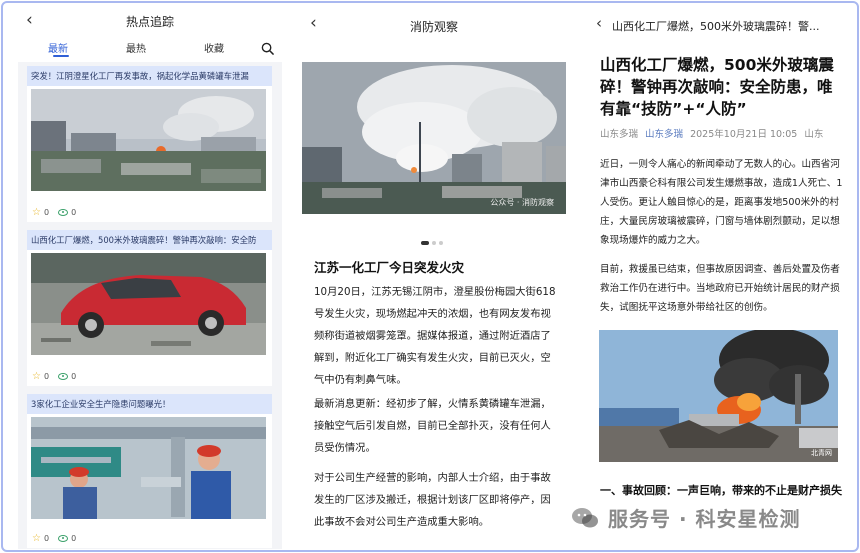 The height and width of the screenshot is (553, 860). Describe the element at coordinates (814, 134) in the screenshot. I see `location: 山东` at that location.